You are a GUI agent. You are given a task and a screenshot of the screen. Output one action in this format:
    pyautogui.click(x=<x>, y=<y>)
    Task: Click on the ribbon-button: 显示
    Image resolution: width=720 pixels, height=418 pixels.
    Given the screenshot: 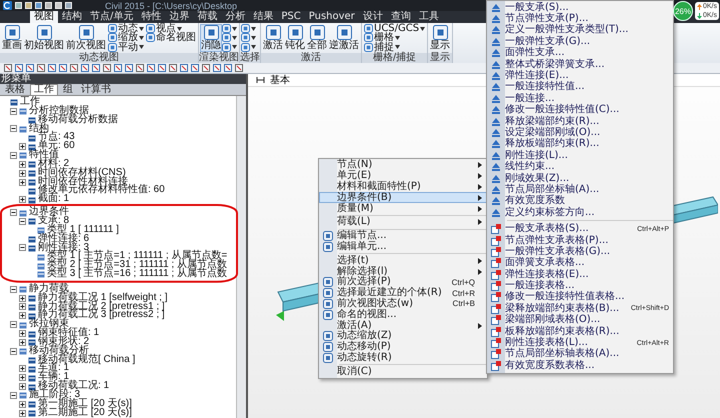 What is the action you would take?
    pyautogui.click(x=440, y=38)
    